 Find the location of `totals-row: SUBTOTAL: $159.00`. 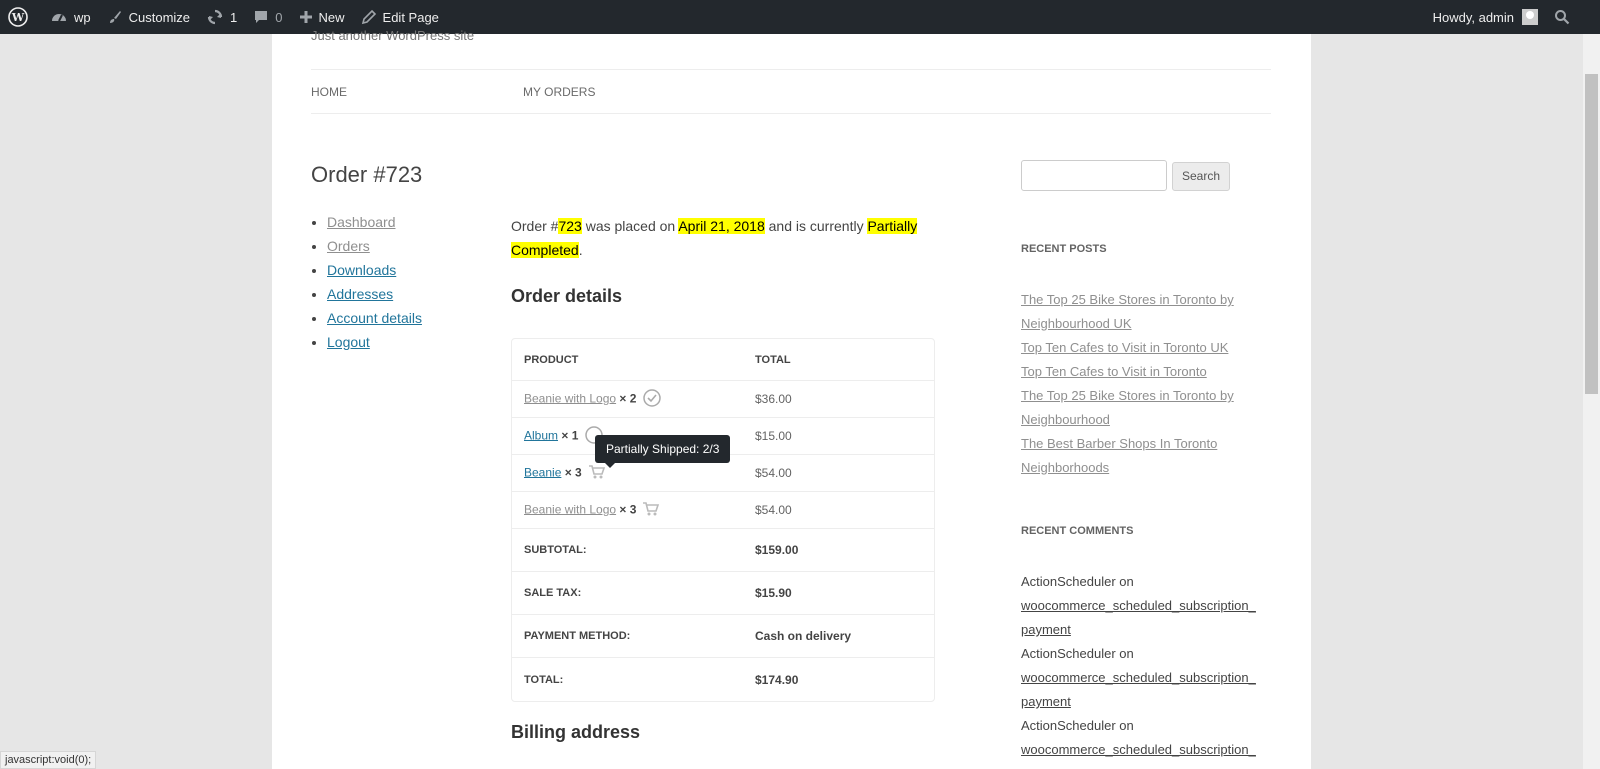

totals-row: SUBTOTAL: $159.00 is located at coordinates (723, 550).